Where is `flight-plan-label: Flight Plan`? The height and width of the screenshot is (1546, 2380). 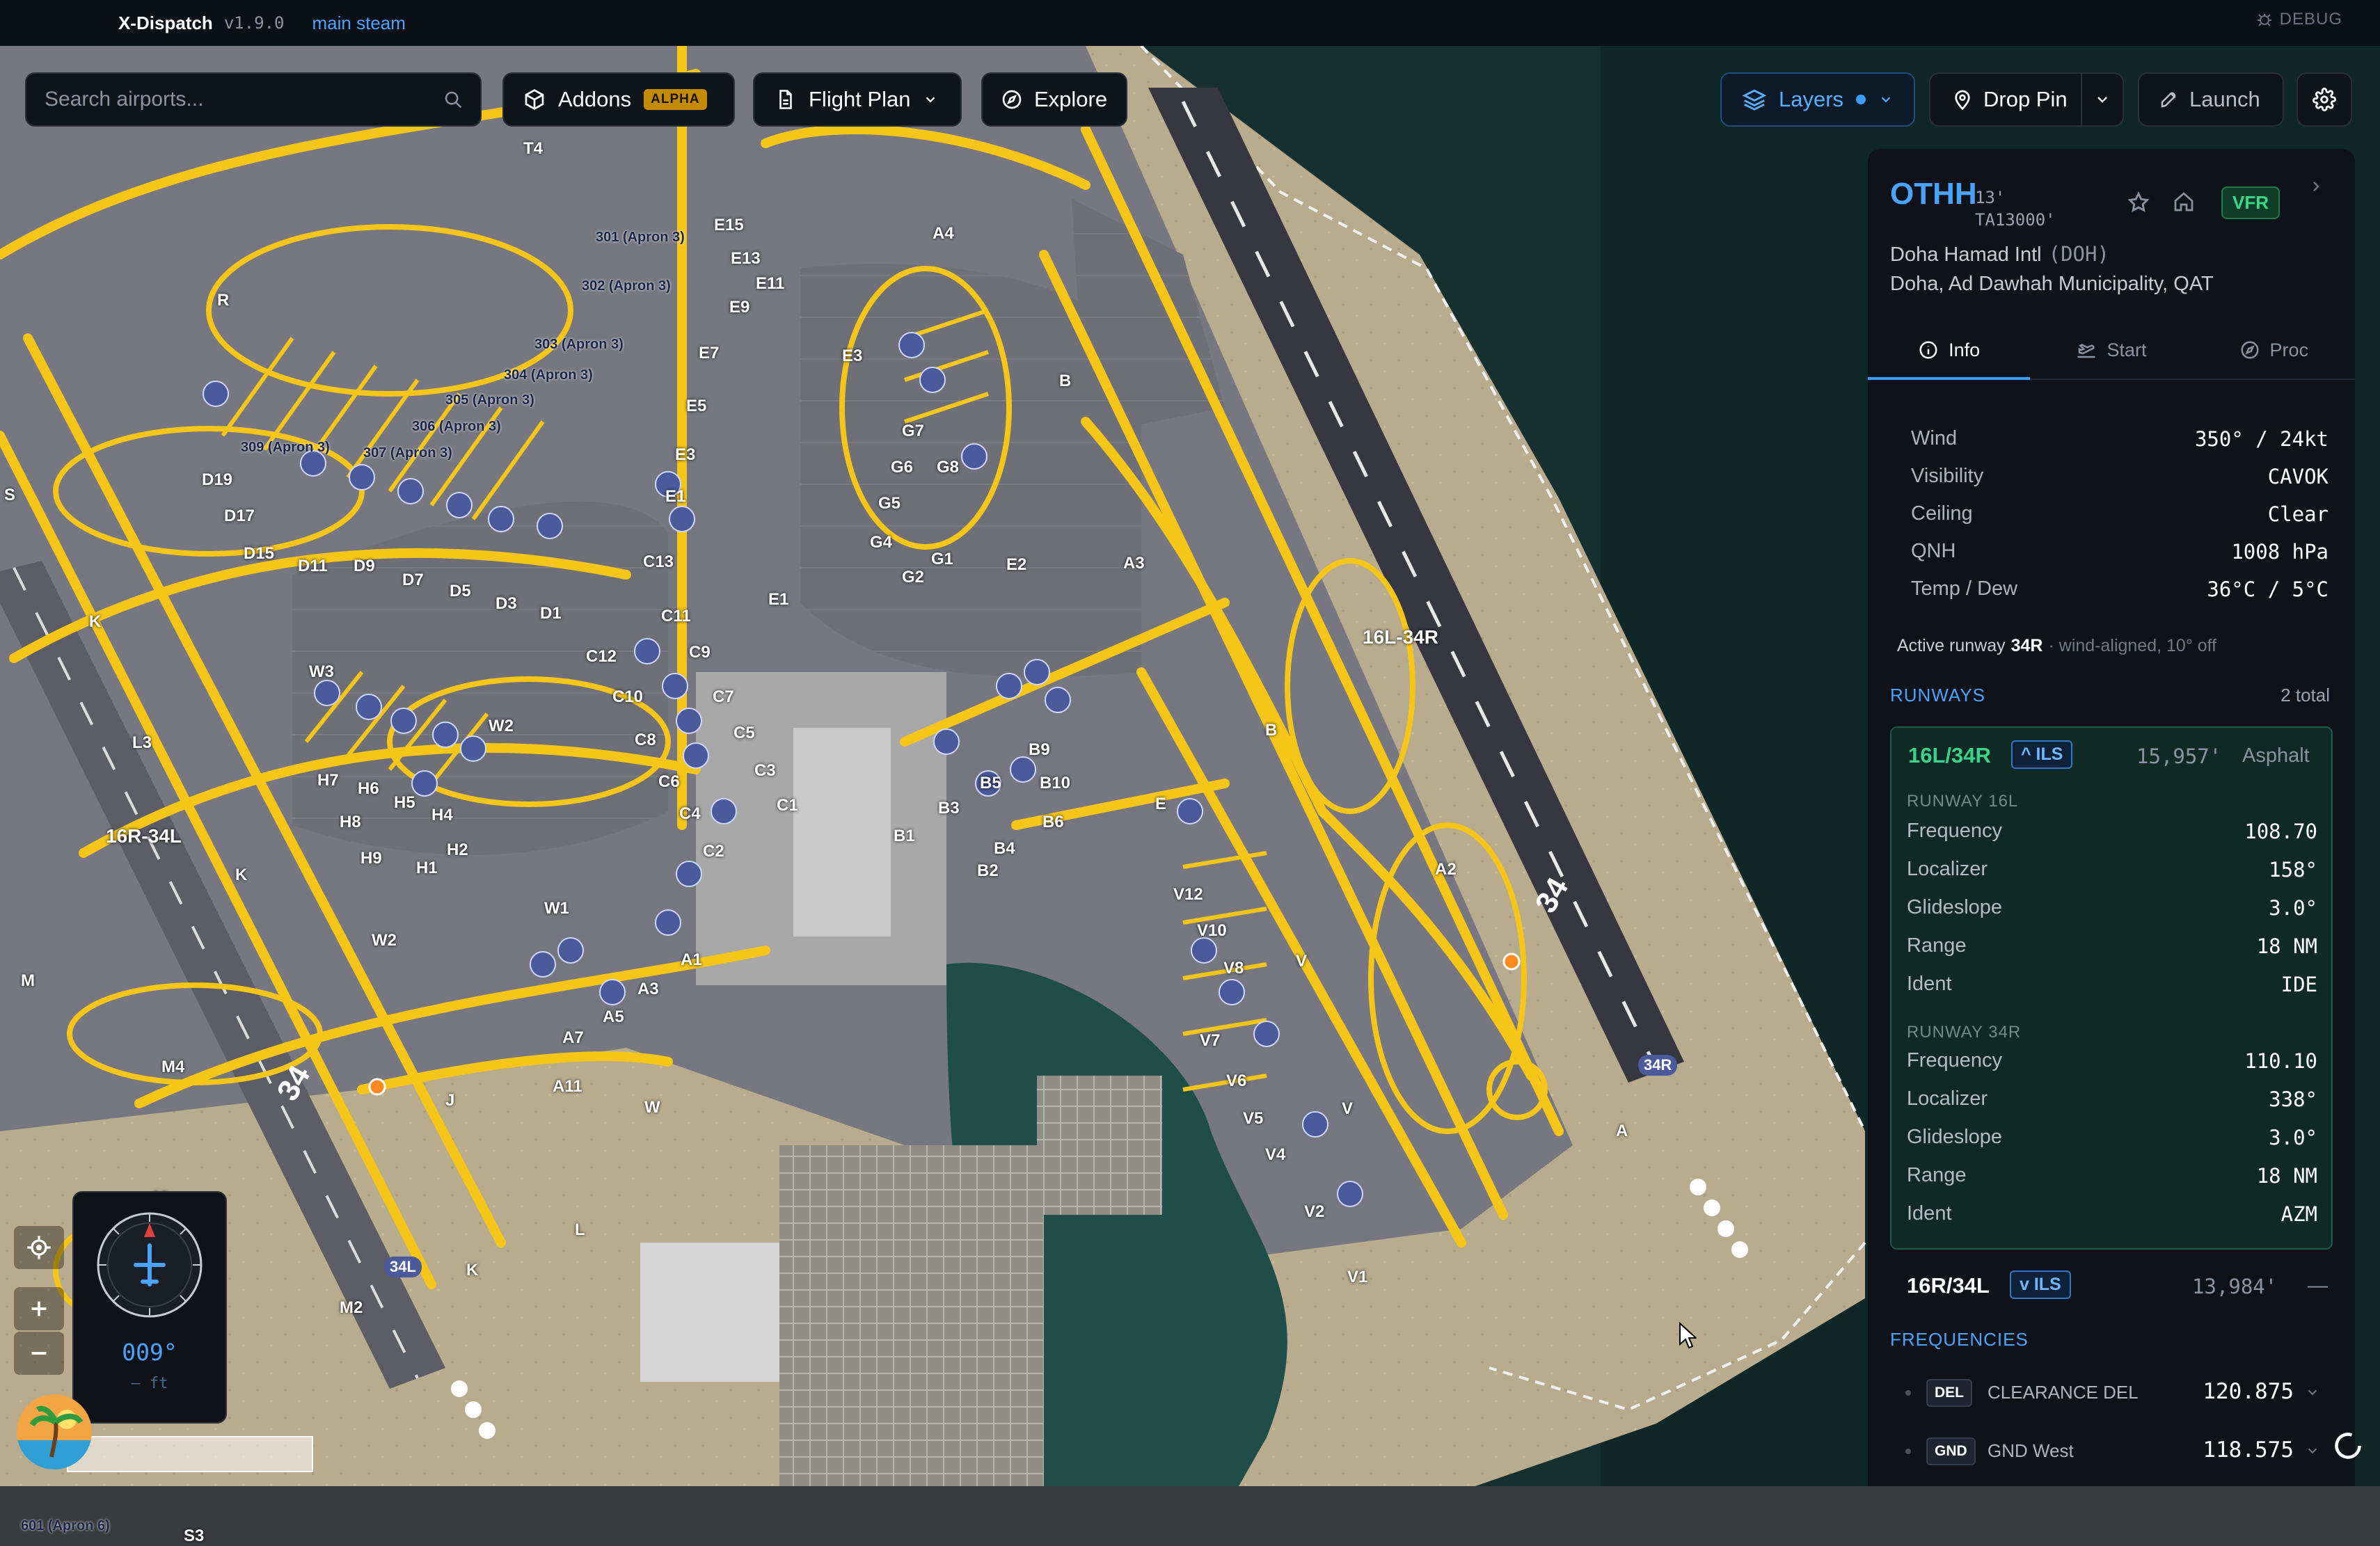
flight-plan-label: Flight Plan is located at coordinates (860, 99).